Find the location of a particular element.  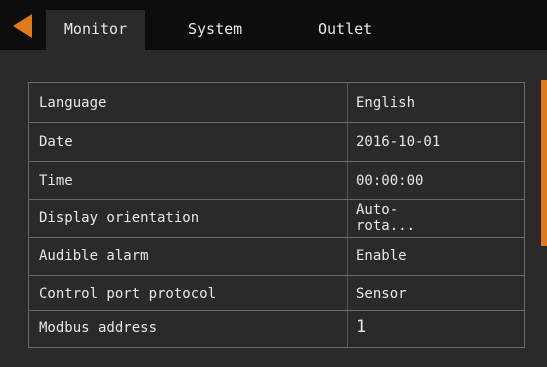

row-time: Time 00:00:00 is located at coordinates (276, 181).